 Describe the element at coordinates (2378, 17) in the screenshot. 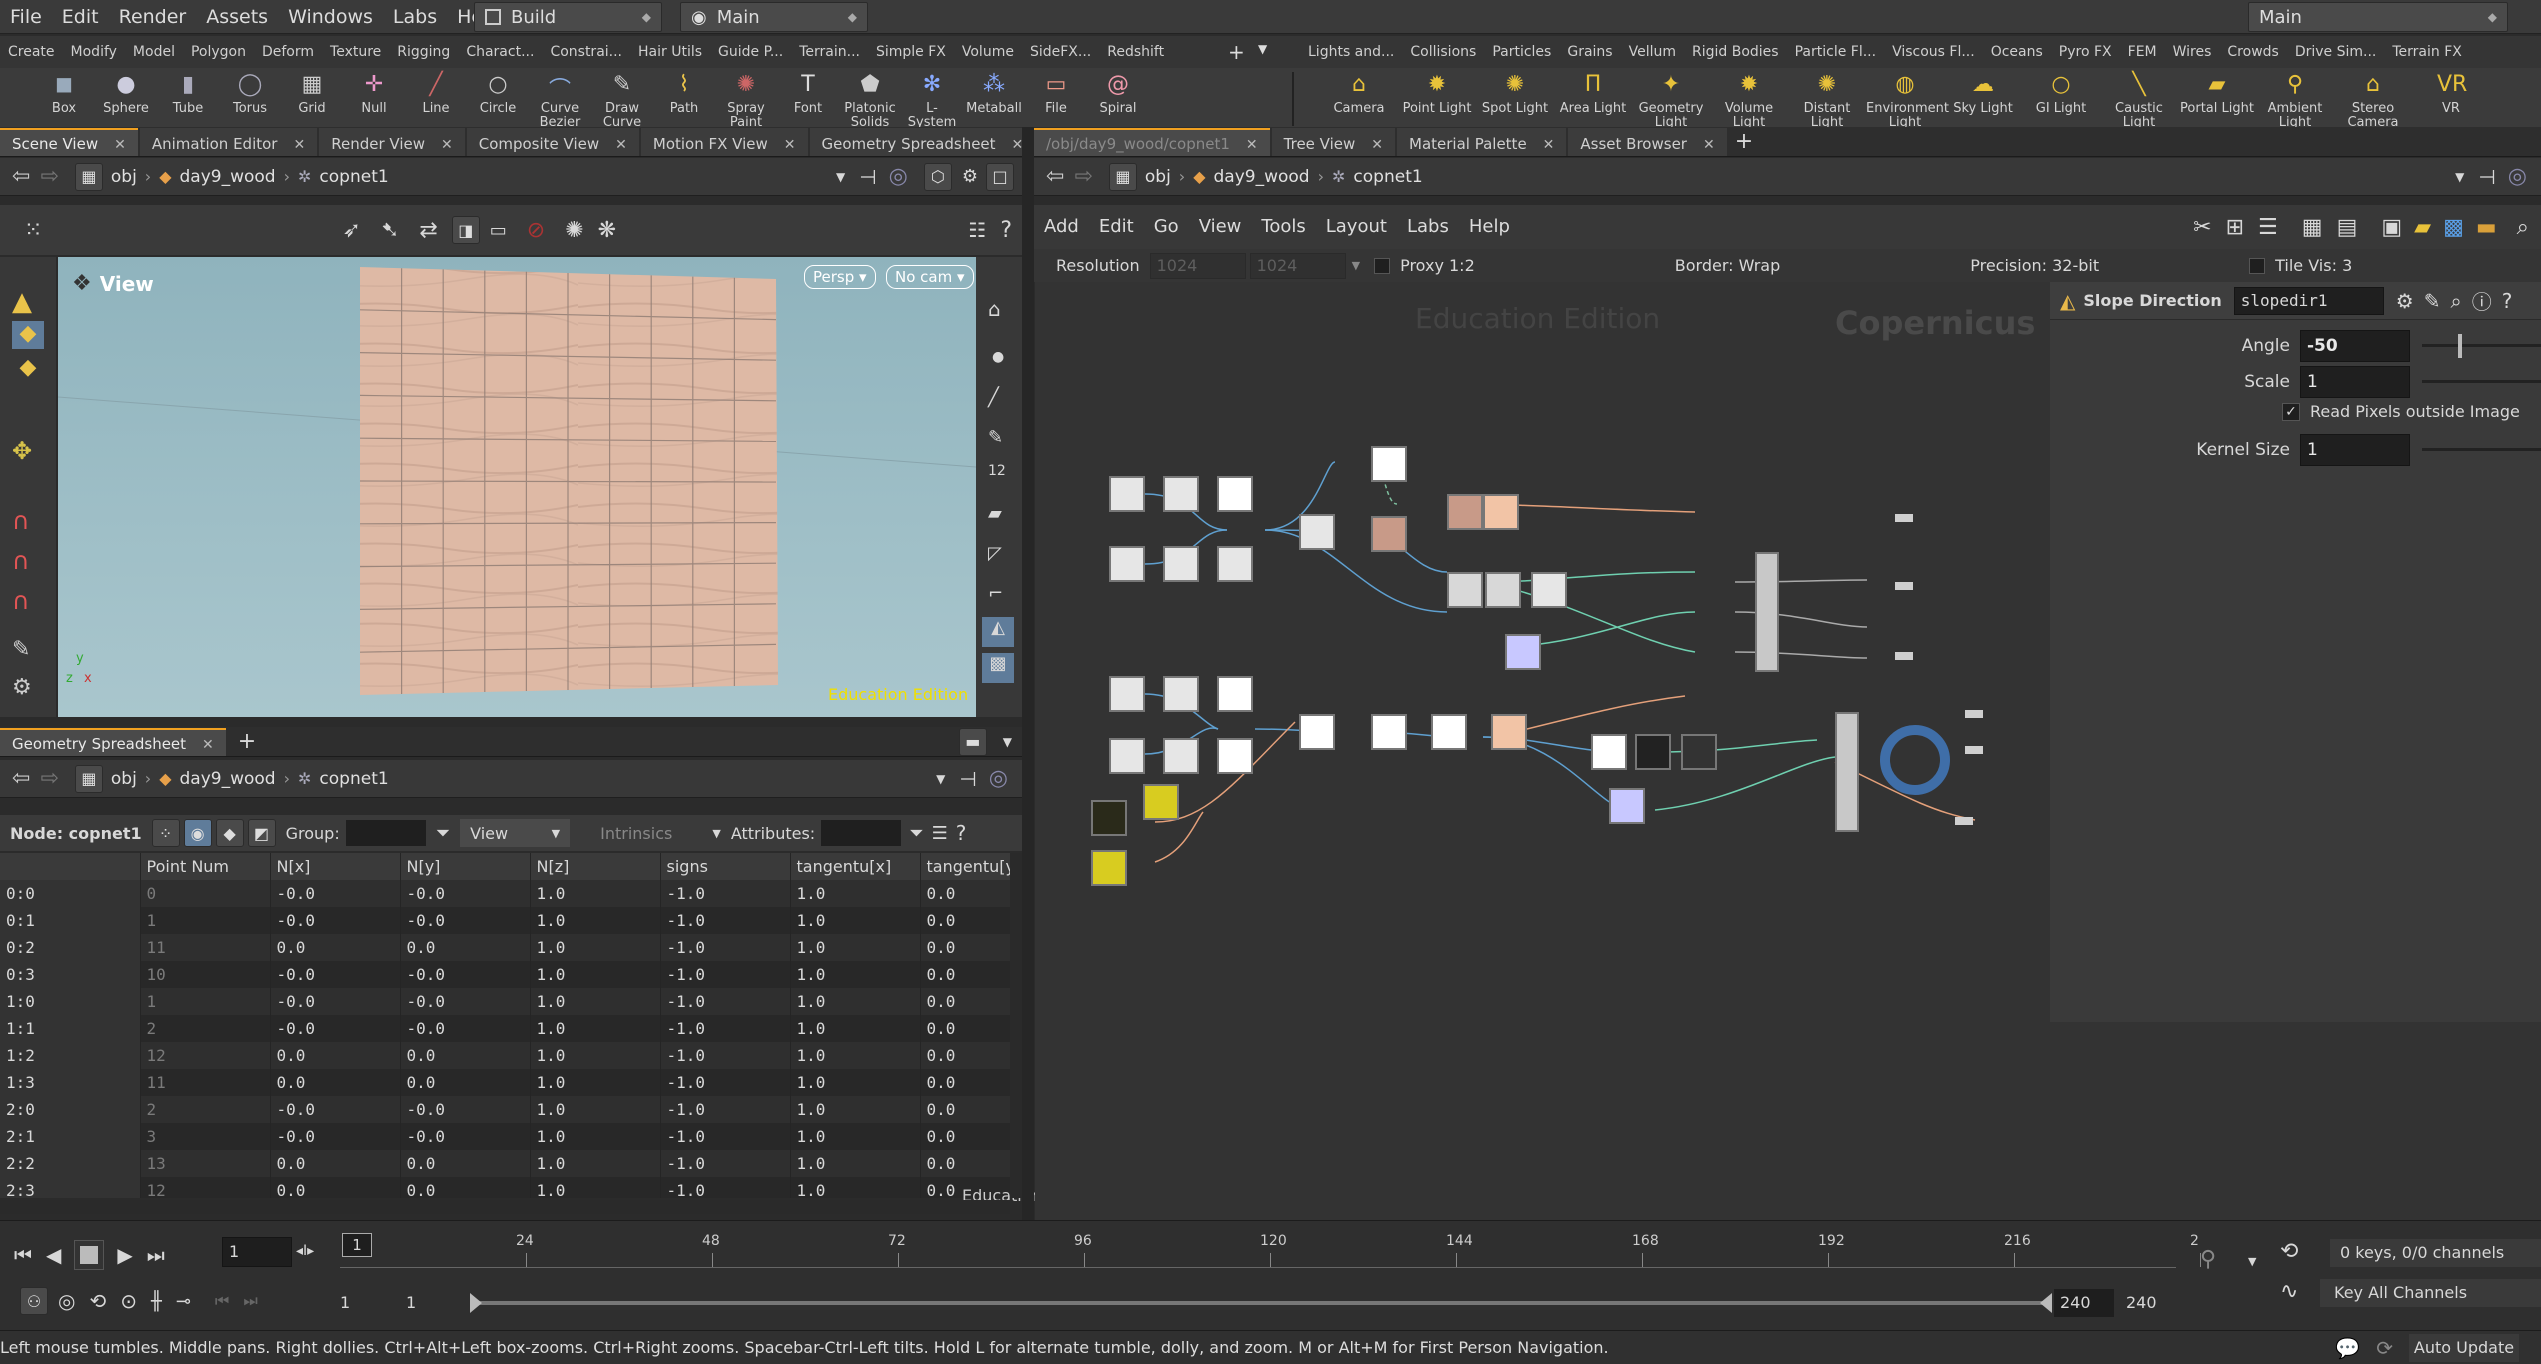

I see `right-context-selector: Main ◆` at that location.